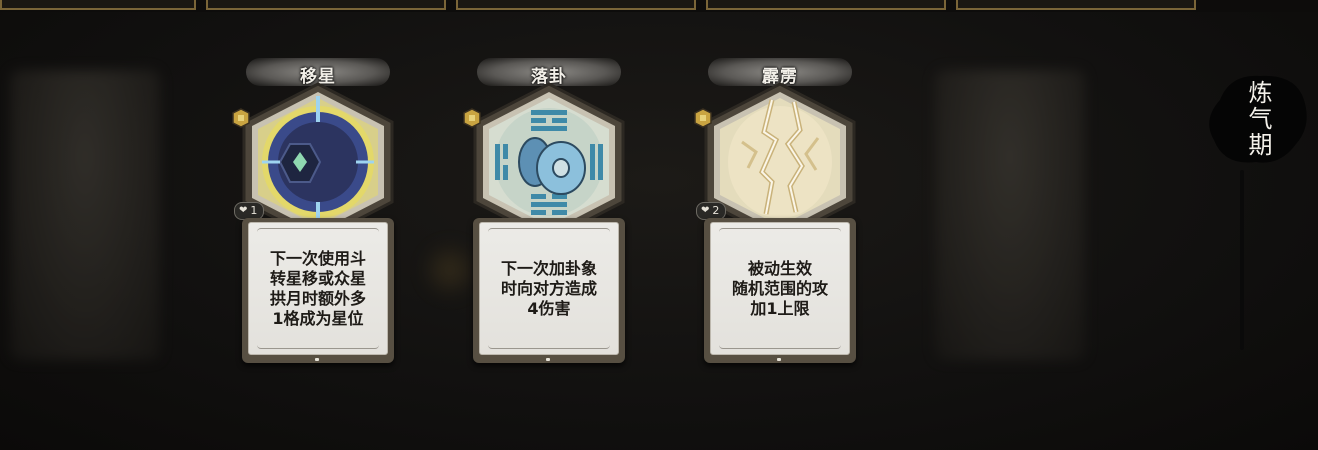 The image size is (1318, 450). I want to click on card-body: 下一次加卦象 时向对方造成 4伤害, so click(549, 290).